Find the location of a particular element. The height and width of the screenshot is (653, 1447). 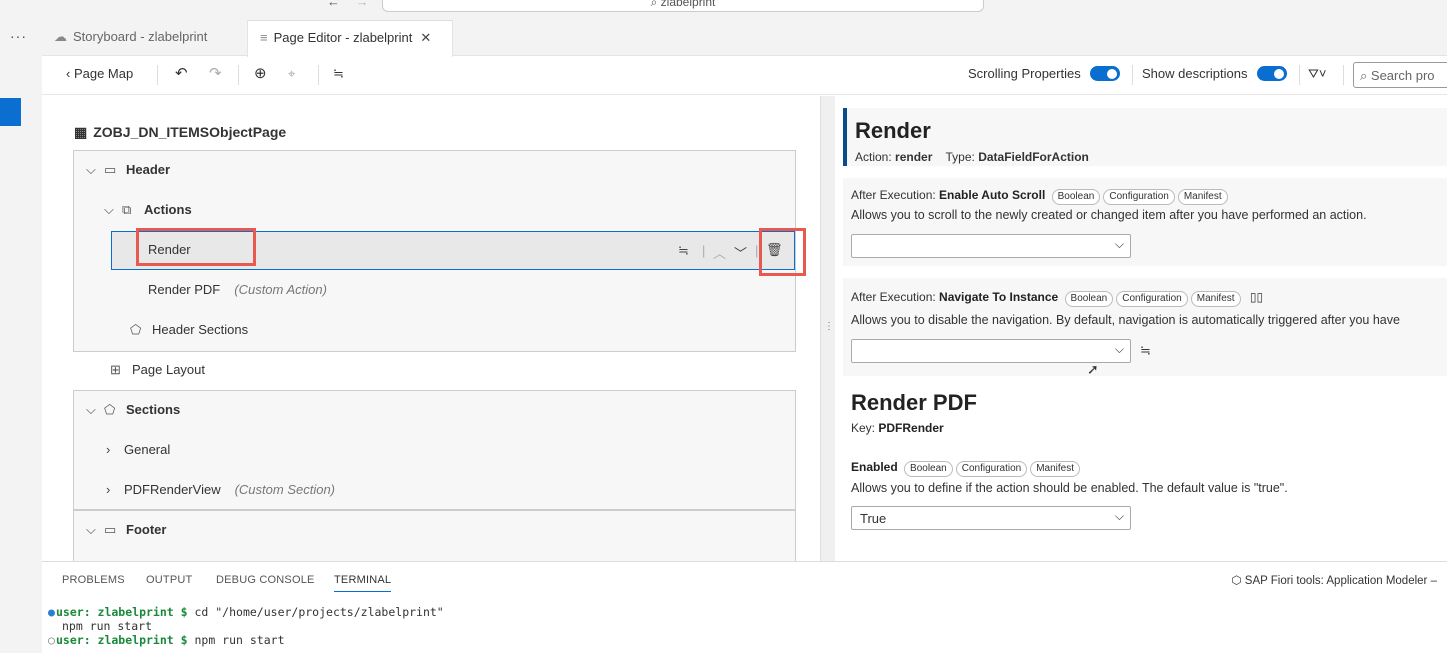

command-success-icon: ● is located at coordinates (51, 612).